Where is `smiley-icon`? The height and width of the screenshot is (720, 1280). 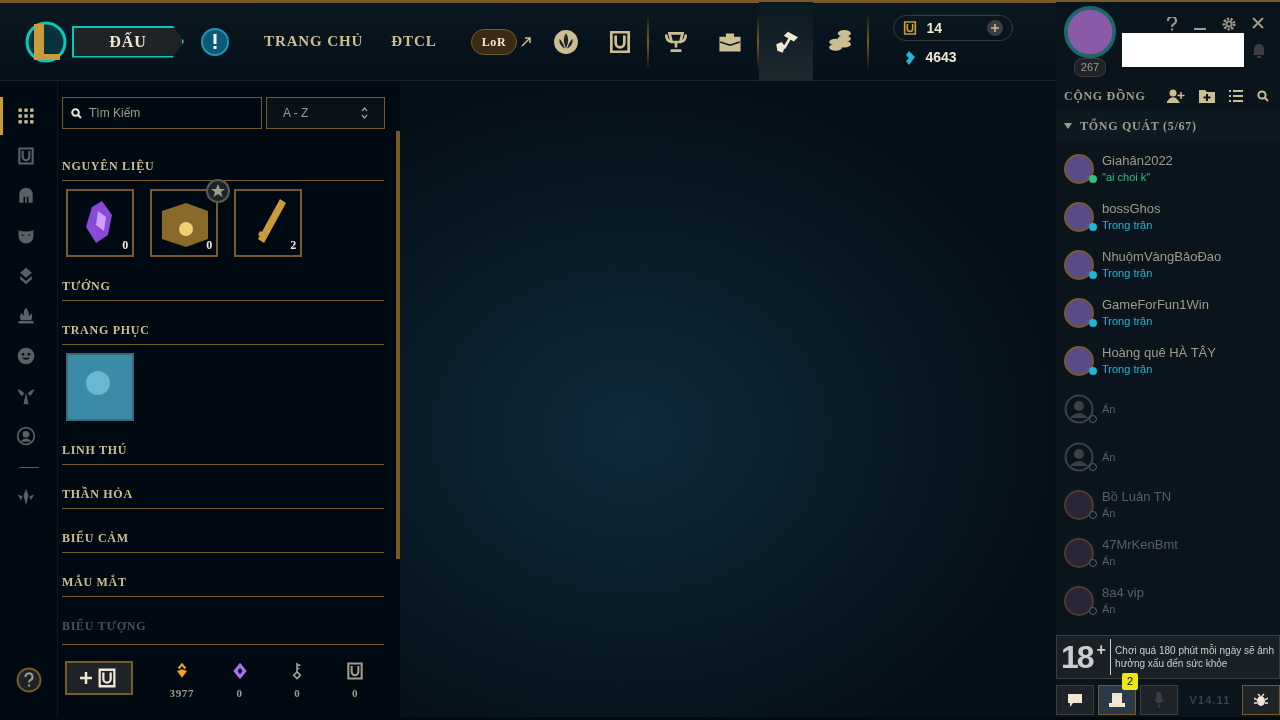
smiley-icon is located at coordinates (25, 356).